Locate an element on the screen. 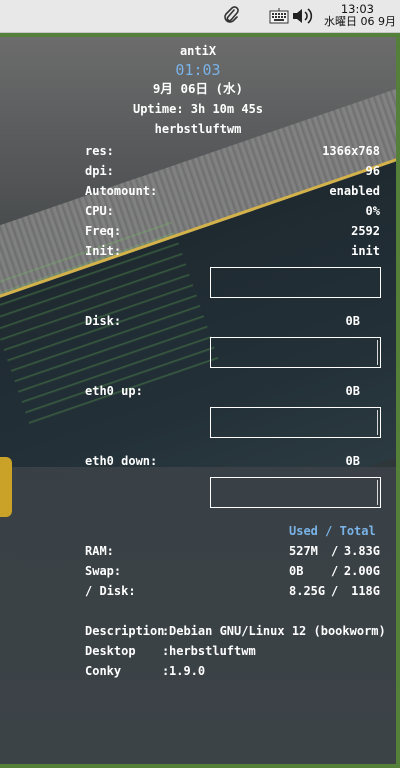  row-label: / Disk: is located at coordinates (110, 591).